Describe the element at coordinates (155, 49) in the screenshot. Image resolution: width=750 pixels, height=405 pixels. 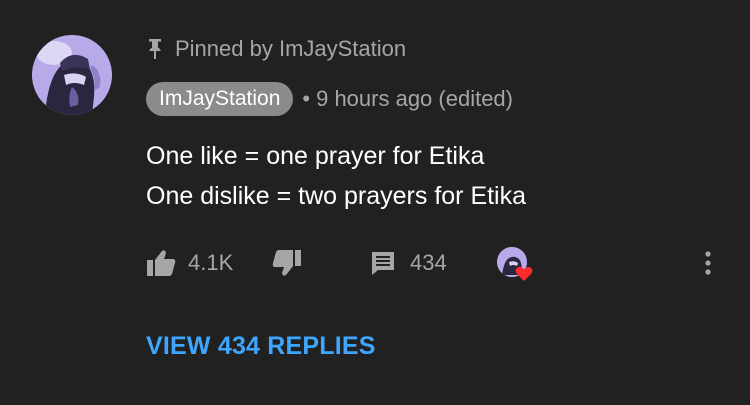
I see `pin-icon` at that location.